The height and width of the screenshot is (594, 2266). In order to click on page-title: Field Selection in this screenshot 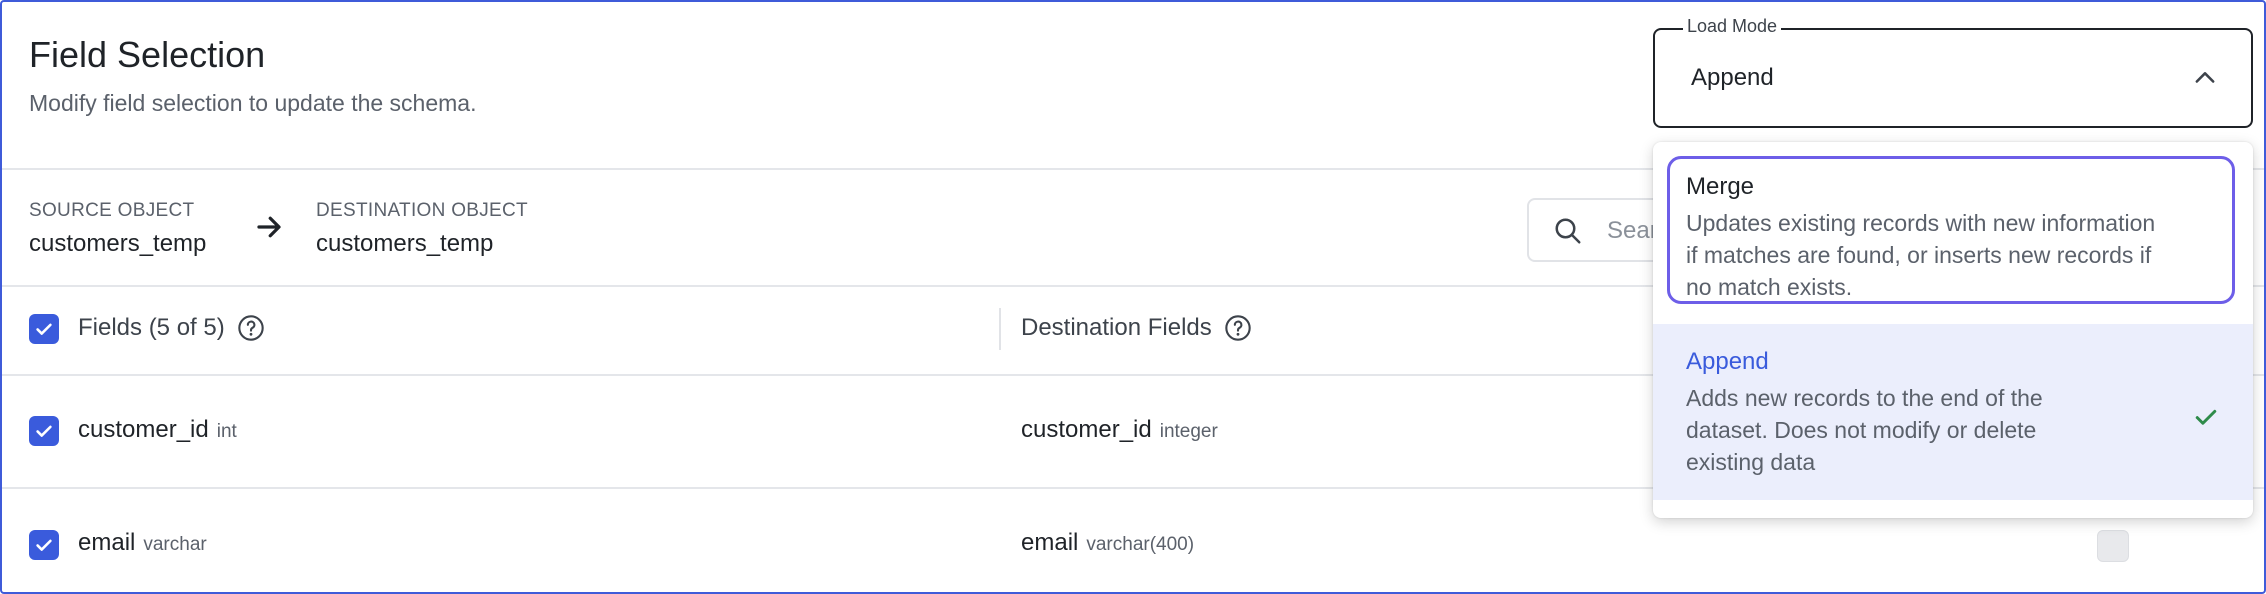, I will do `click(147, 54)`.